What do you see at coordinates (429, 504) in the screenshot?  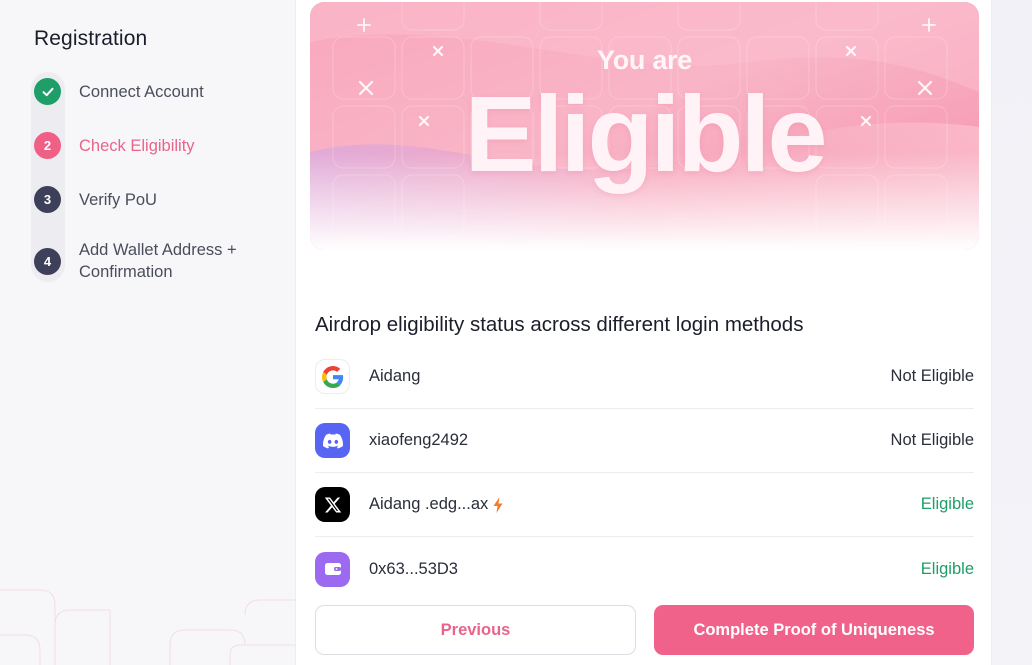 I see `login-method-name-text: Aidang .edg...ax` at bounding box center [429, 504].